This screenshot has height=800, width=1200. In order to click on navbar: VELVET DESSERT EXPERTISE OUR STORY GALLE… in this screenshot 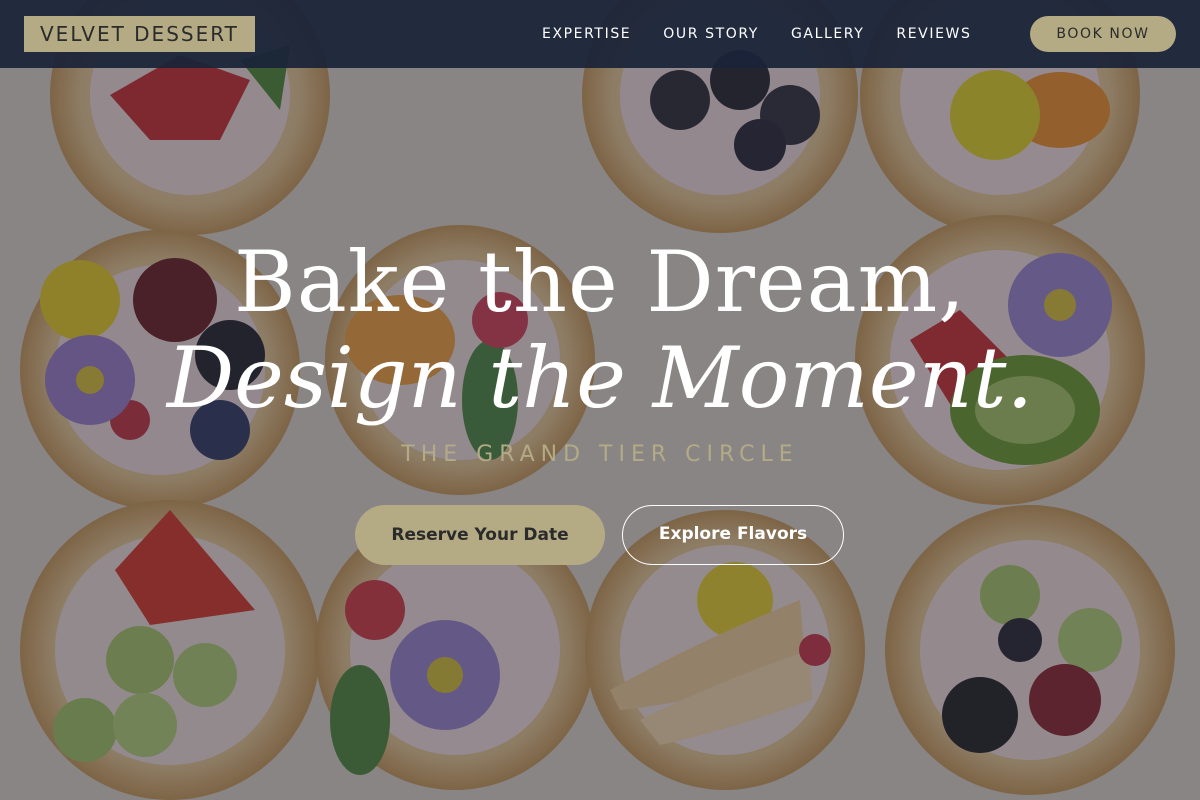, I will do `click(600, 34)`.